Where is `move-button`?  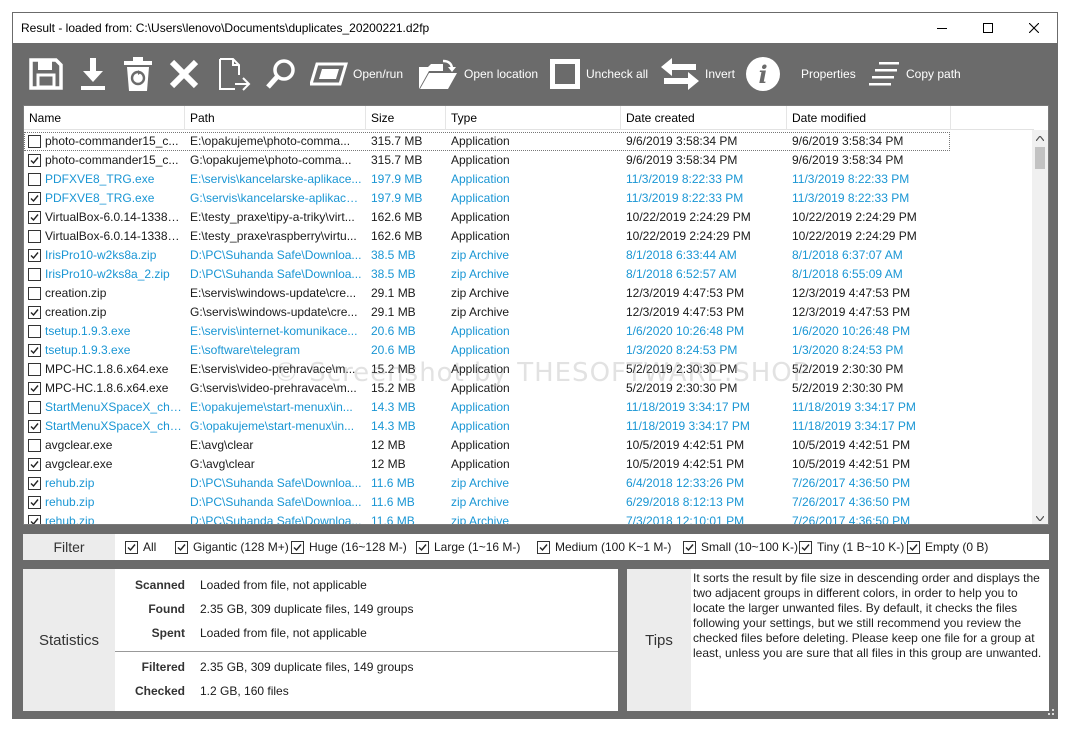 move-button is located at coordinates (234, 74).